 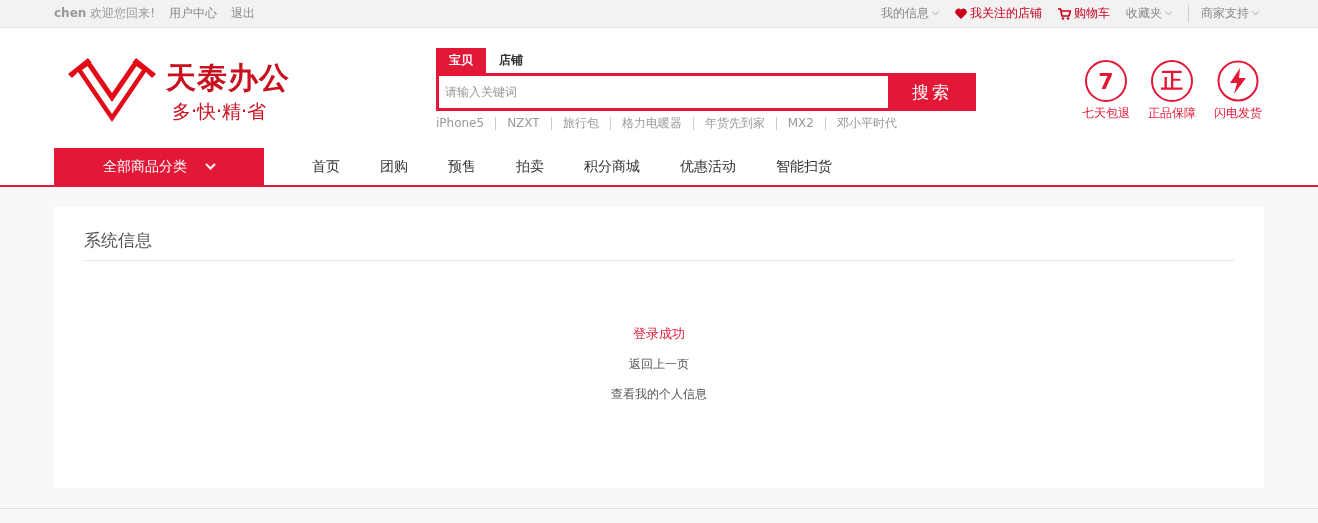 I want to click on success-message: 登录成功, so click(x=659, y=334).